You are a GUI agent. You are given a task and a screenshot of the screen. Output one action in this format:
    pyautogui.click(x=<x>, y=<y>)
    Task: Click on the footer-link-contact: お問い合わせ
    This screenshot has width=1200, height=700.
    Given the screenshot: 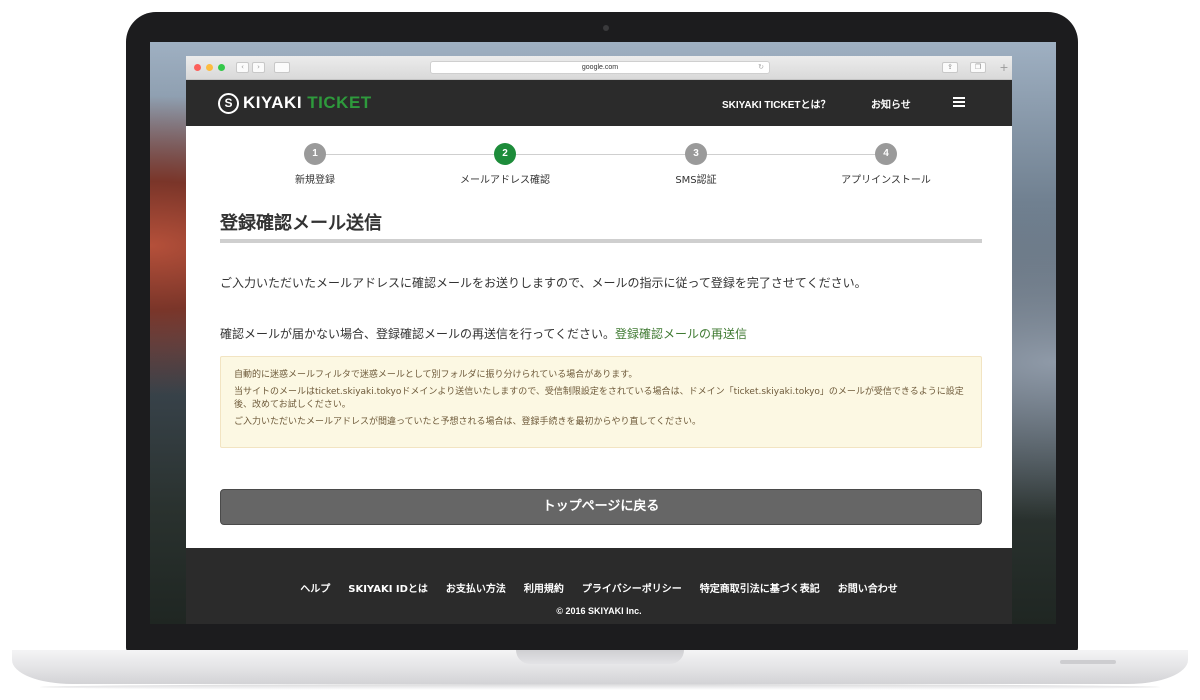 What is the action you would take?
    pyautogui.click(x=868, y=587)
    